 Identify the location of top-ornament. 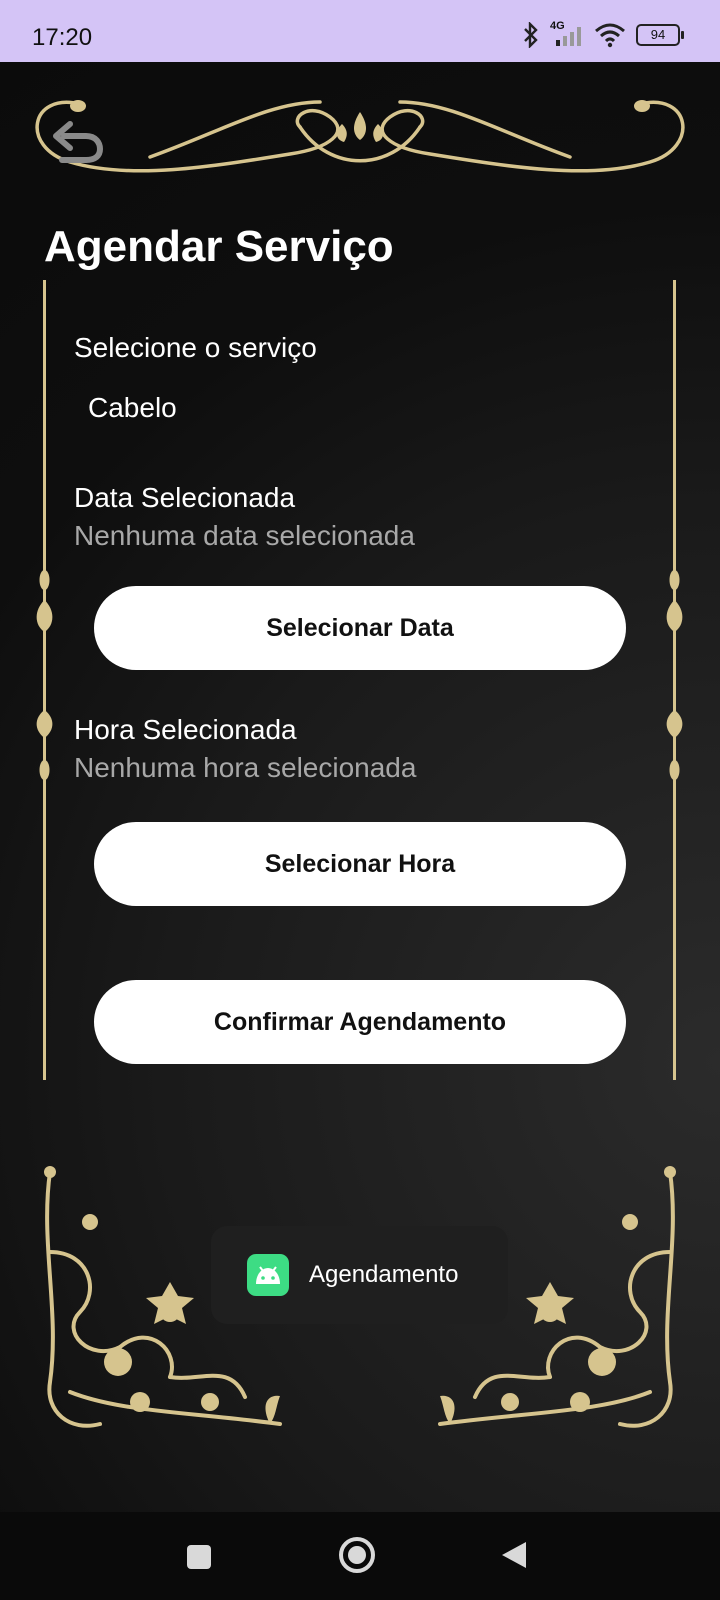
(360, 136).